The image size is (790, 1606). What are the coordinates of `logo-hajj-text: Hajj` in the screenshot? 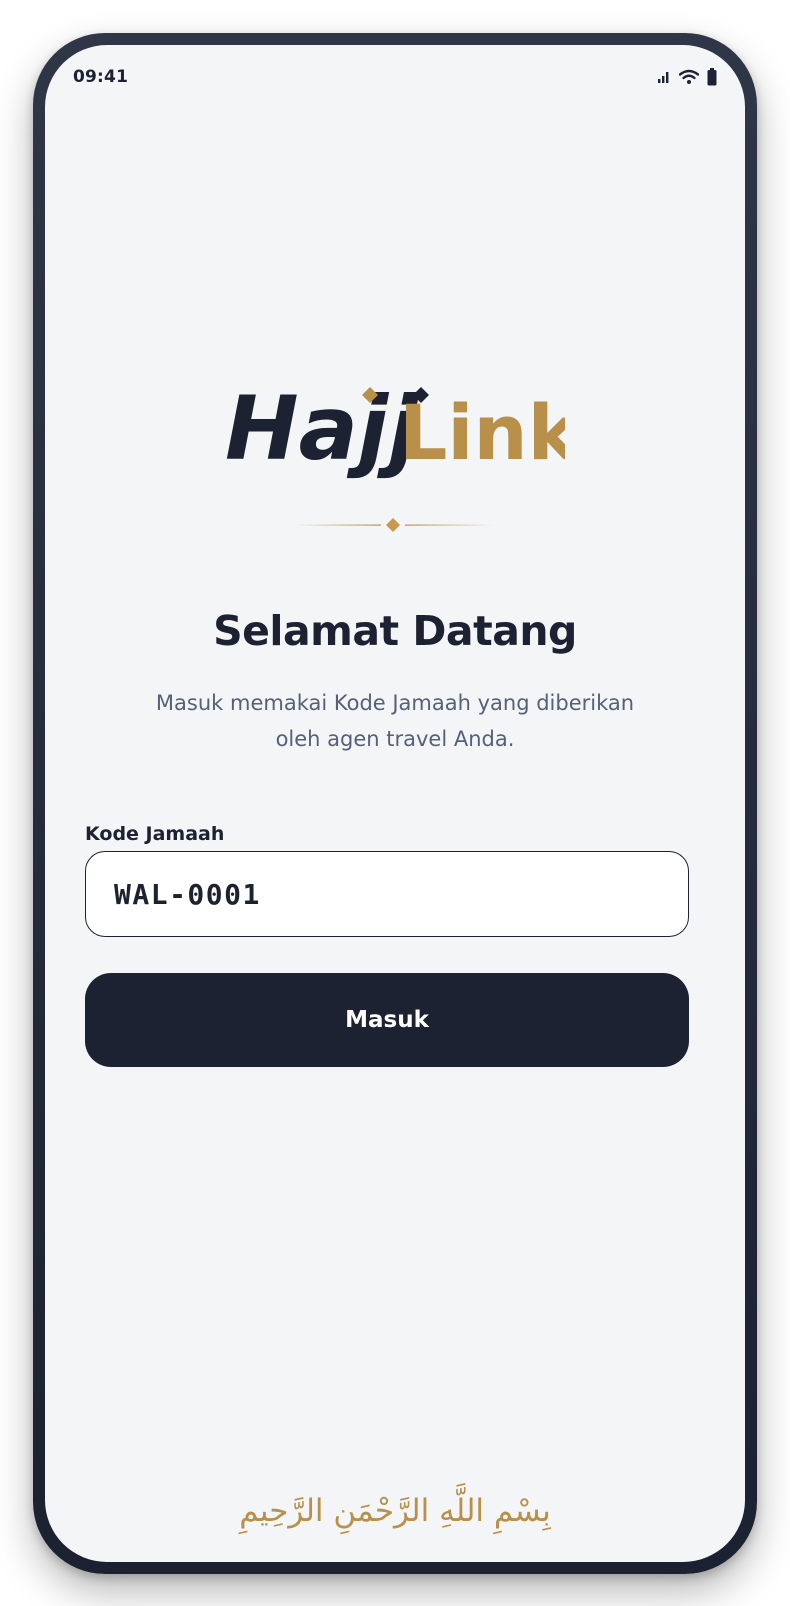 It's located at (322, 428).